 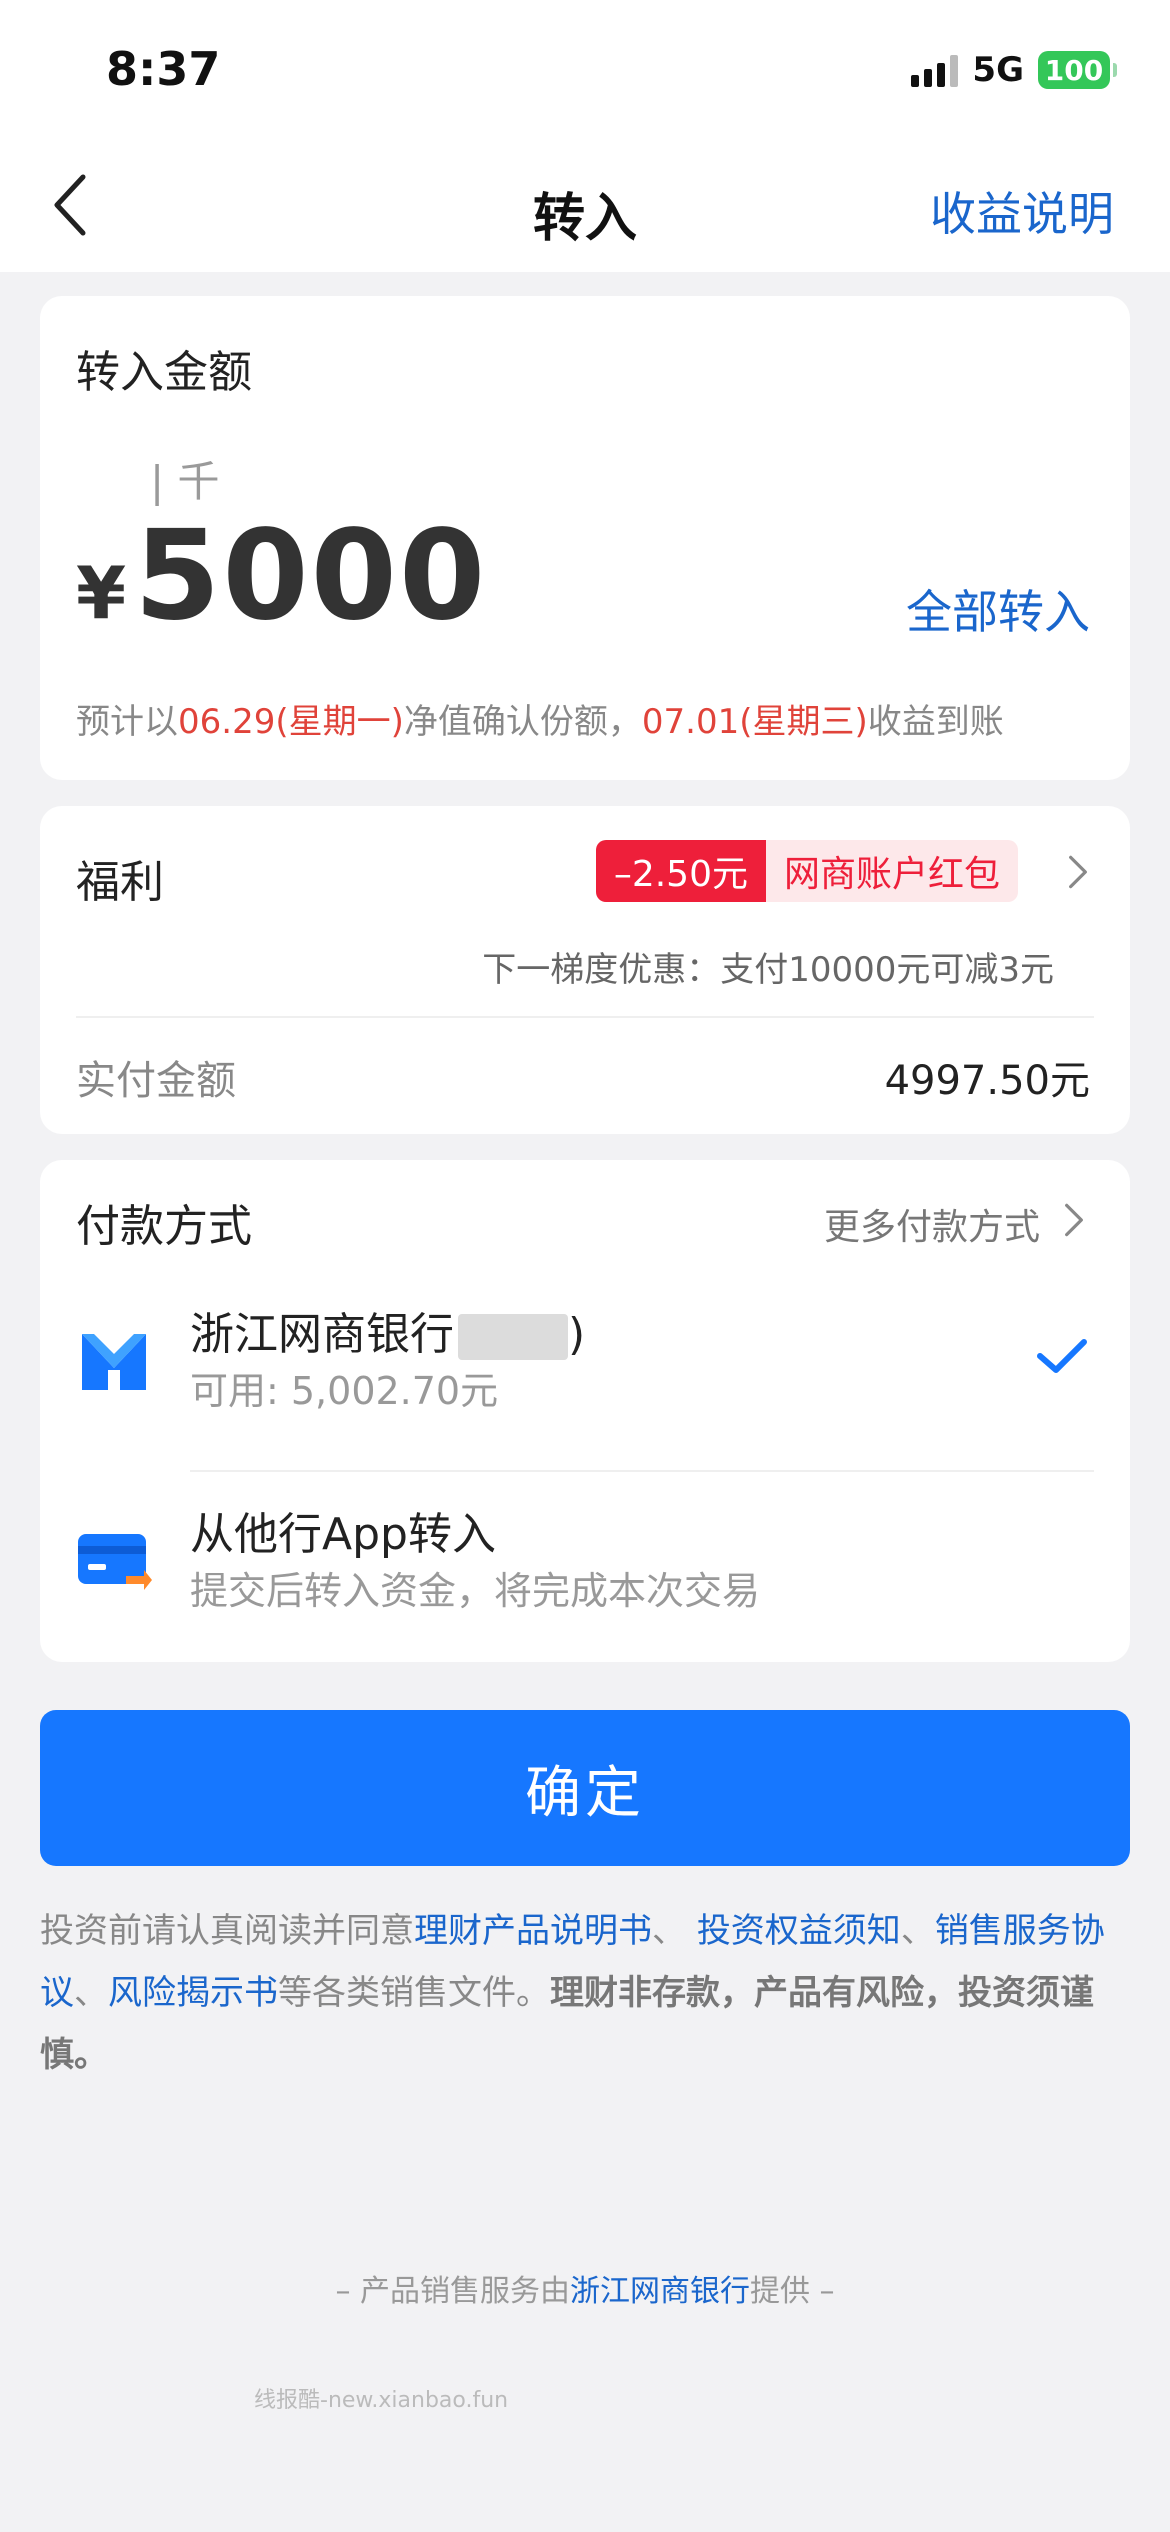 I want to click on estimate-note: 预计以06.29(星期一)净值确认份额，07.01(星期三)收益到账, so click(x=540, y=718).